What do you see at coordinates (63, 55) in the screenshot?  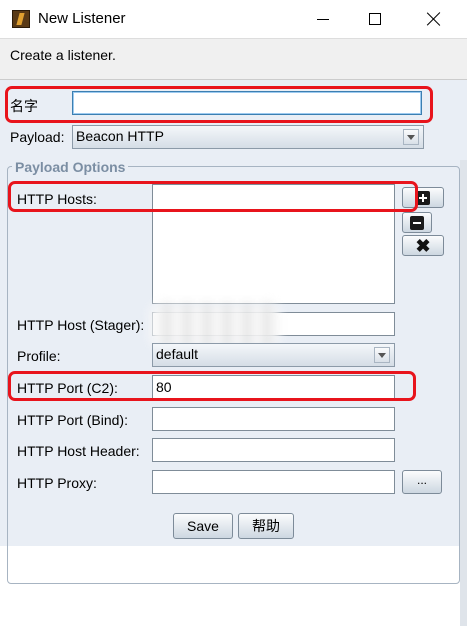 I see `description-text: Create a listener.` at bounding box center [63, 55].